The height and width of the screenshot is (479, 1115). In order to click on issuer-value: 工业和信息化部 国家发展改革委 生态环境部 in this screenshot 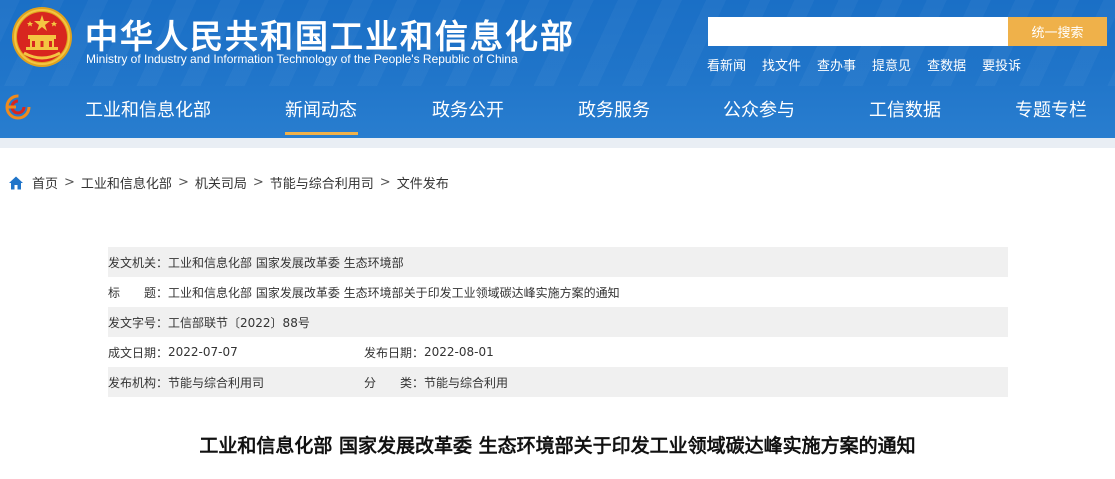, I will do `click(286, 262)`.